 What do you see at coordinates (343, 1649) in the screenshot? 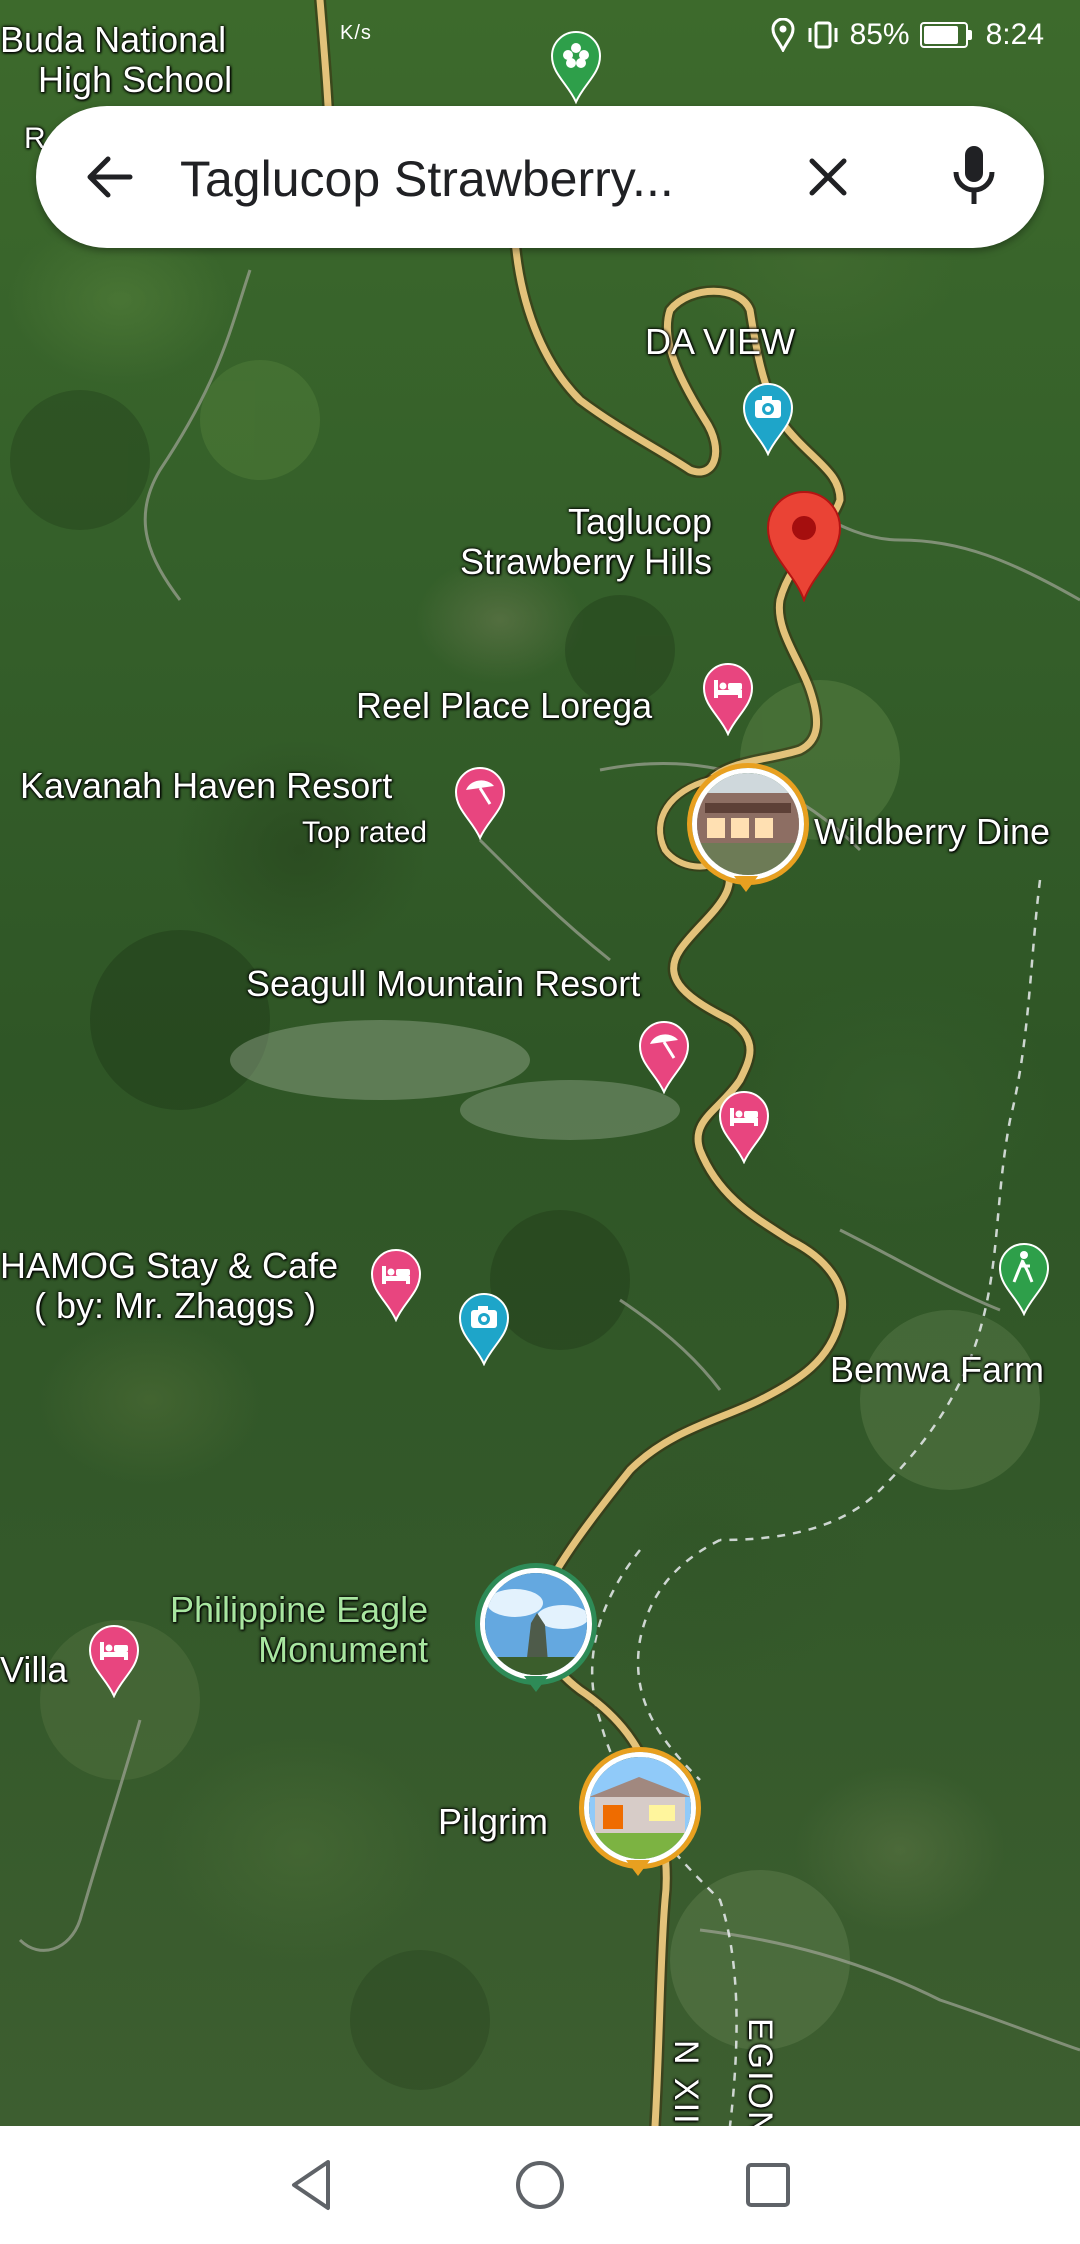
I see `eagle-line2: Monument` at bounding box center [343, 1649].